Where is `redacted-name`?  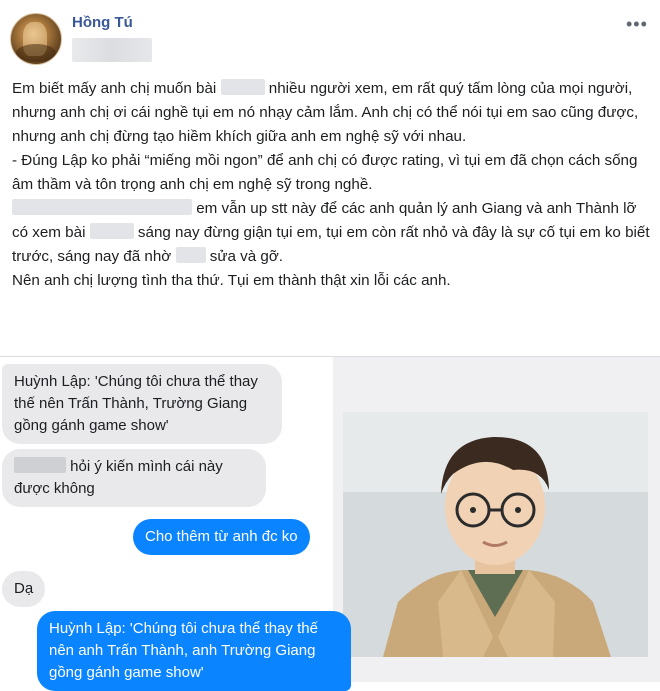
redacted-name is located at coordinates (40, 465).